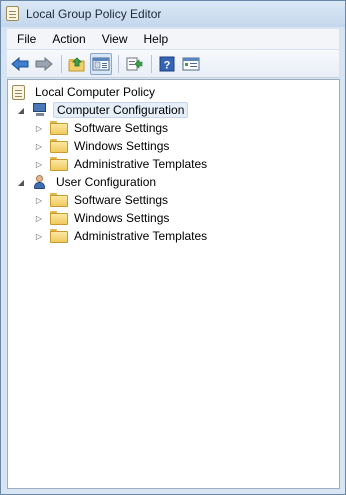  I want to click on up-folder-icon, so click(76, 63).